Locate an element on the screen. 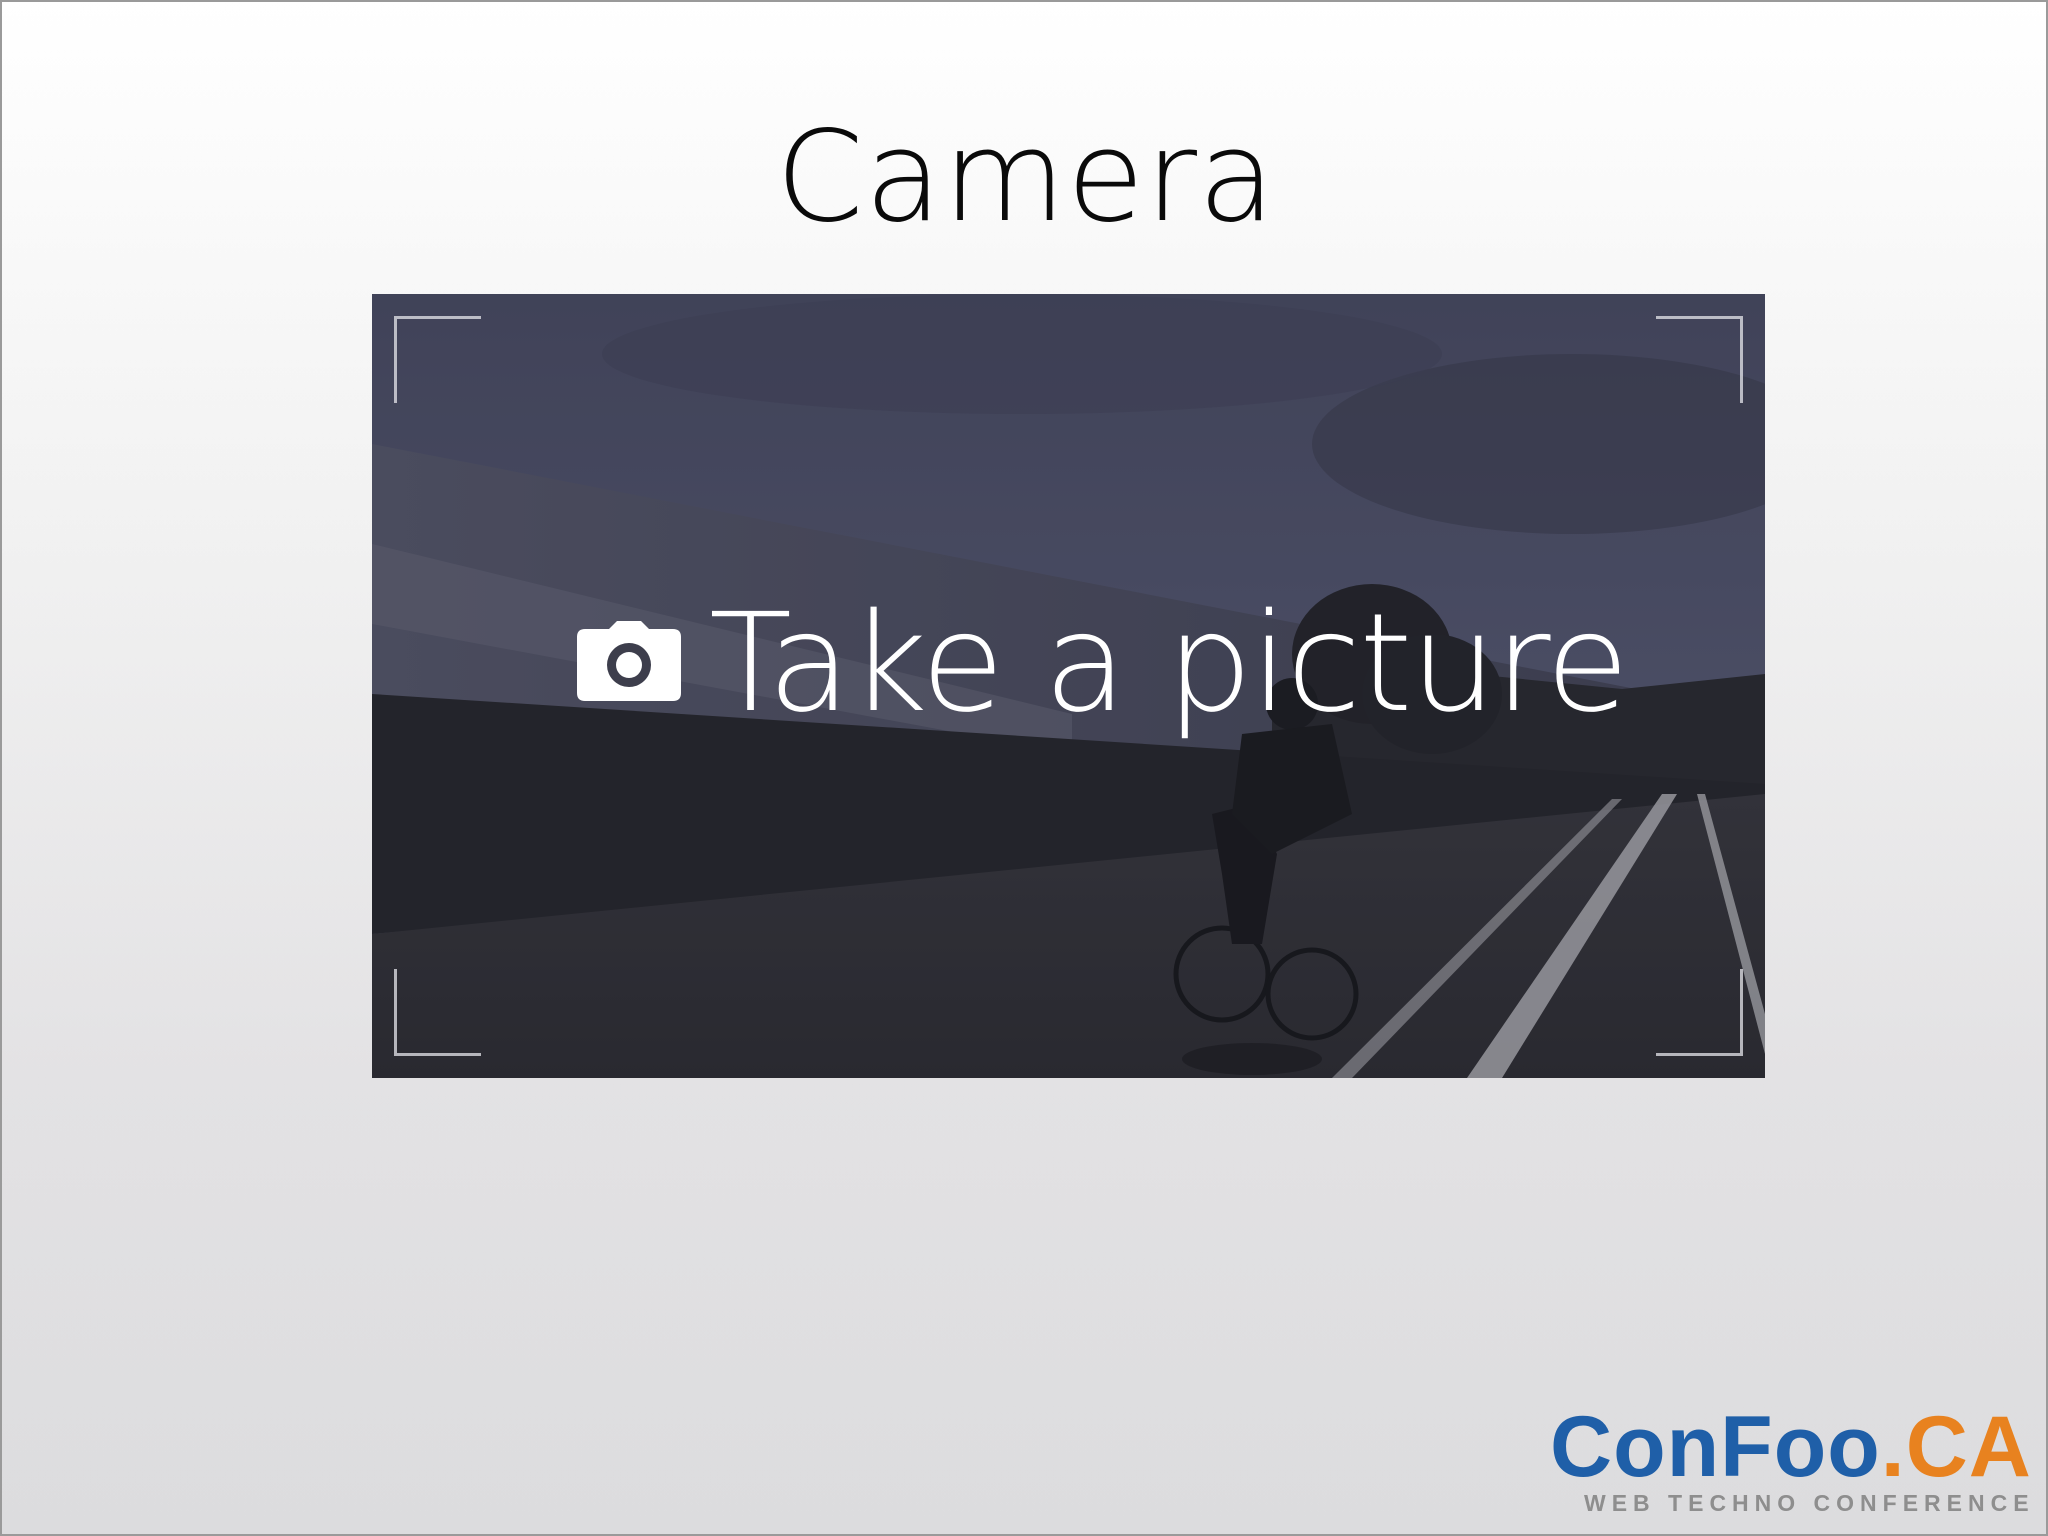 The width and height of the screenshot is (2048, 1536). frame-corner-bottom-right is located at coordinates (1699, 1012).